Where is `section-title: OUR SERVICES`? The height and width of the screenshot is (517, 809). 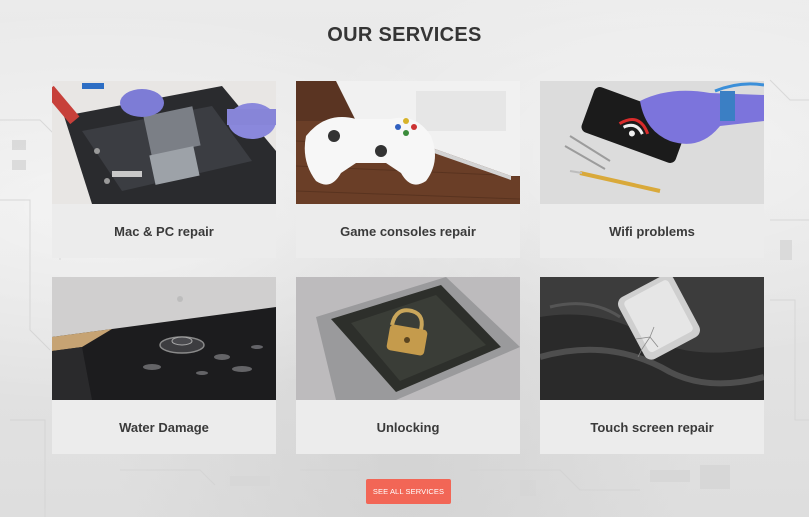
section-title: OUR SERVICES is located at coordinates (404, 35).